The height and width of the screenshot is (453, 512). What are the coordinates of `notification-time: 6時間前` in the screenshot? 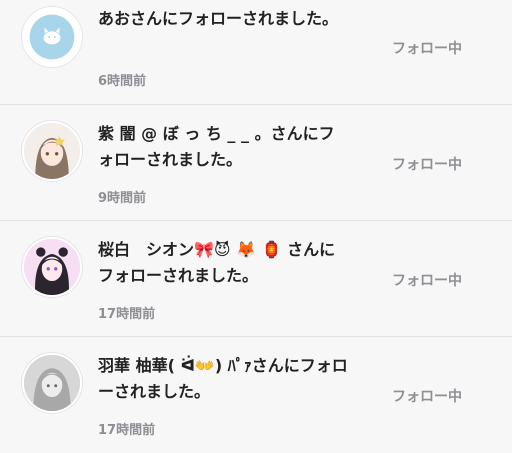 It's located at (122, 81).